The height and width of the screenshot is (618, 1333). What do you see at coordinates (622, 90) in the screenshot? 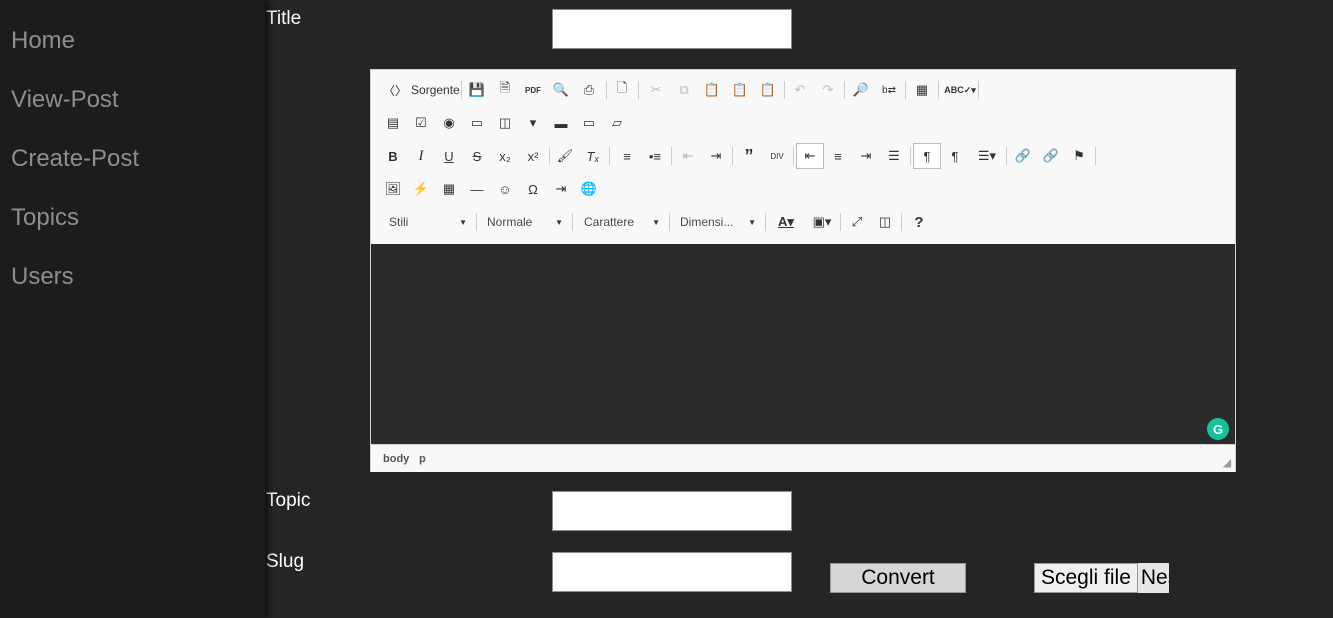
I see `templates-icon: 🗋` at bounding box center [622, 90].